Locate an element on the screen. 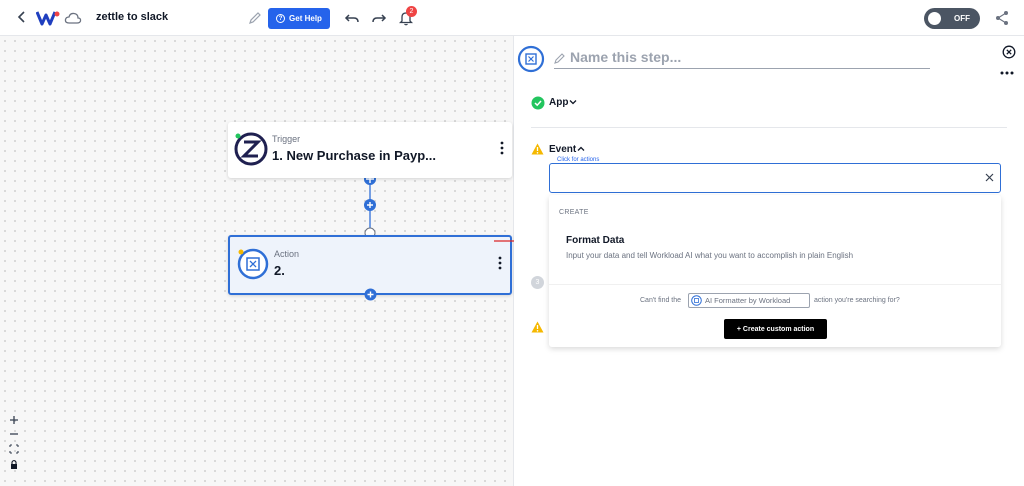 Image resolution: width=1024 pixels, height=486 pixels. event-section-label: Event is located at coordinates (562, 149).